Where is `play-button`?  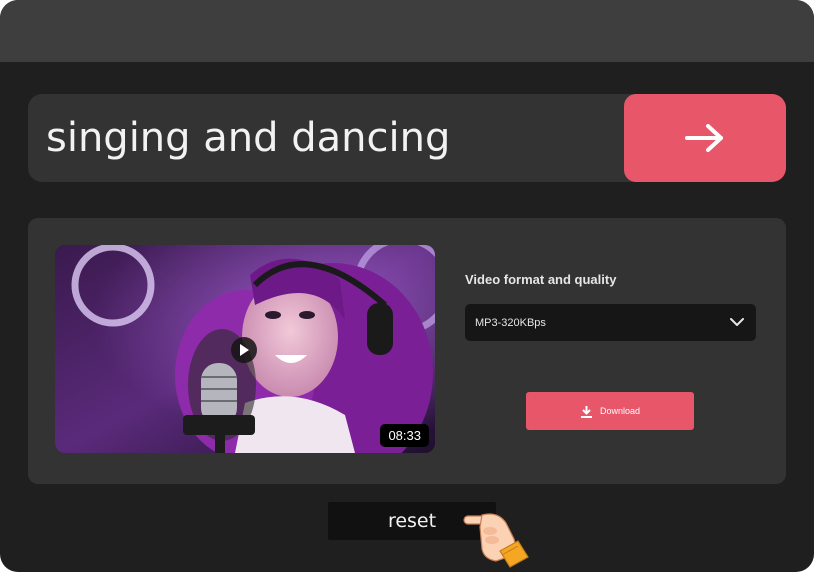 play-button is located at coordinates (244, 350).